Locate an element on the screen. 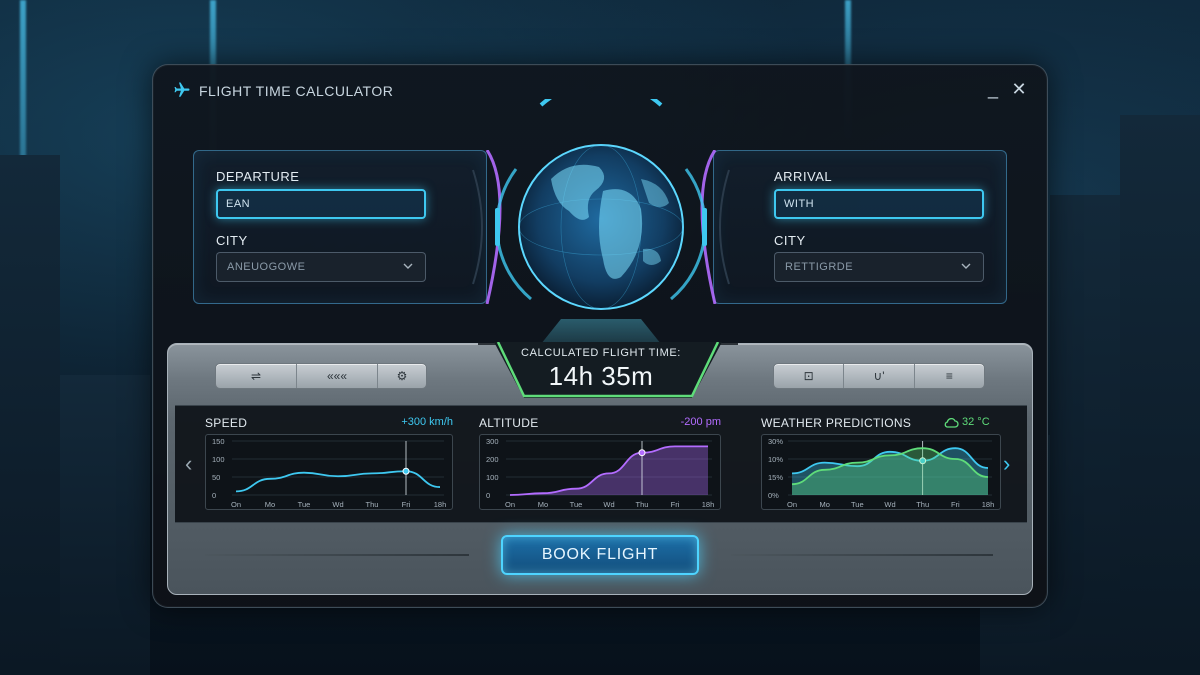  speed-chart-title: SPEED is located at coordinates (226, 423).